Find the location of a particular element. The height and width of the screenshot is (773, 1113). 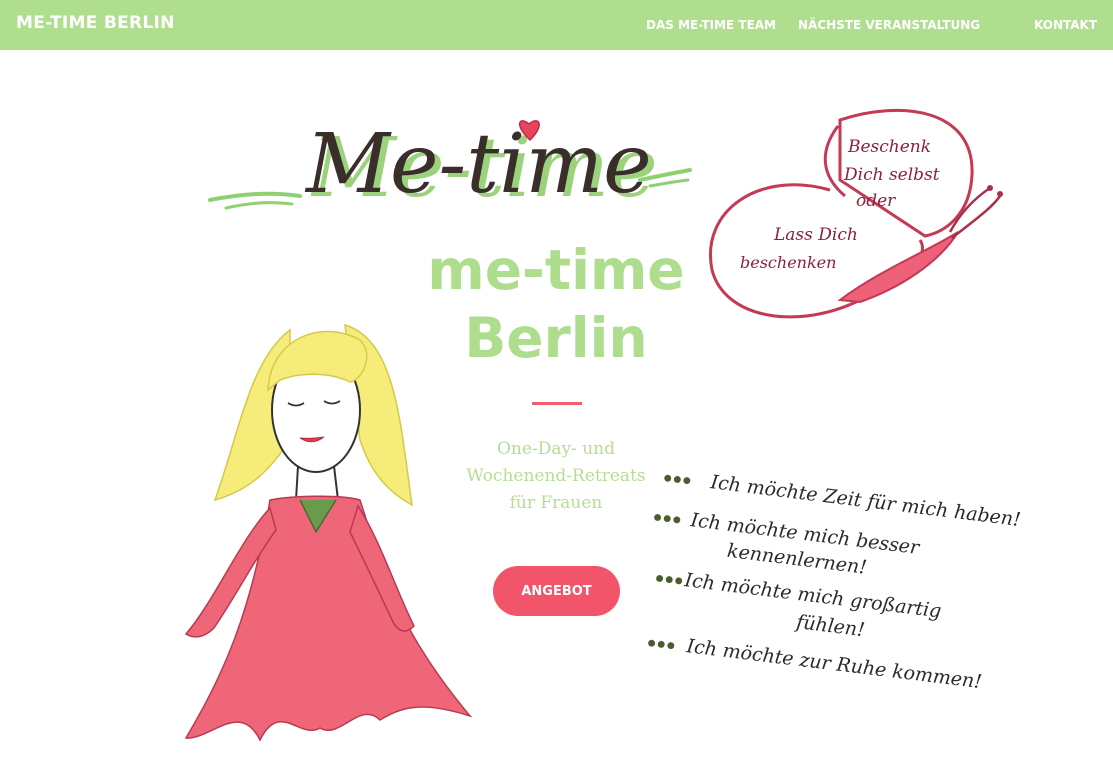

wish-4: Ich möchte zur Ruhe kommen! is located at coordinates (833, 664).